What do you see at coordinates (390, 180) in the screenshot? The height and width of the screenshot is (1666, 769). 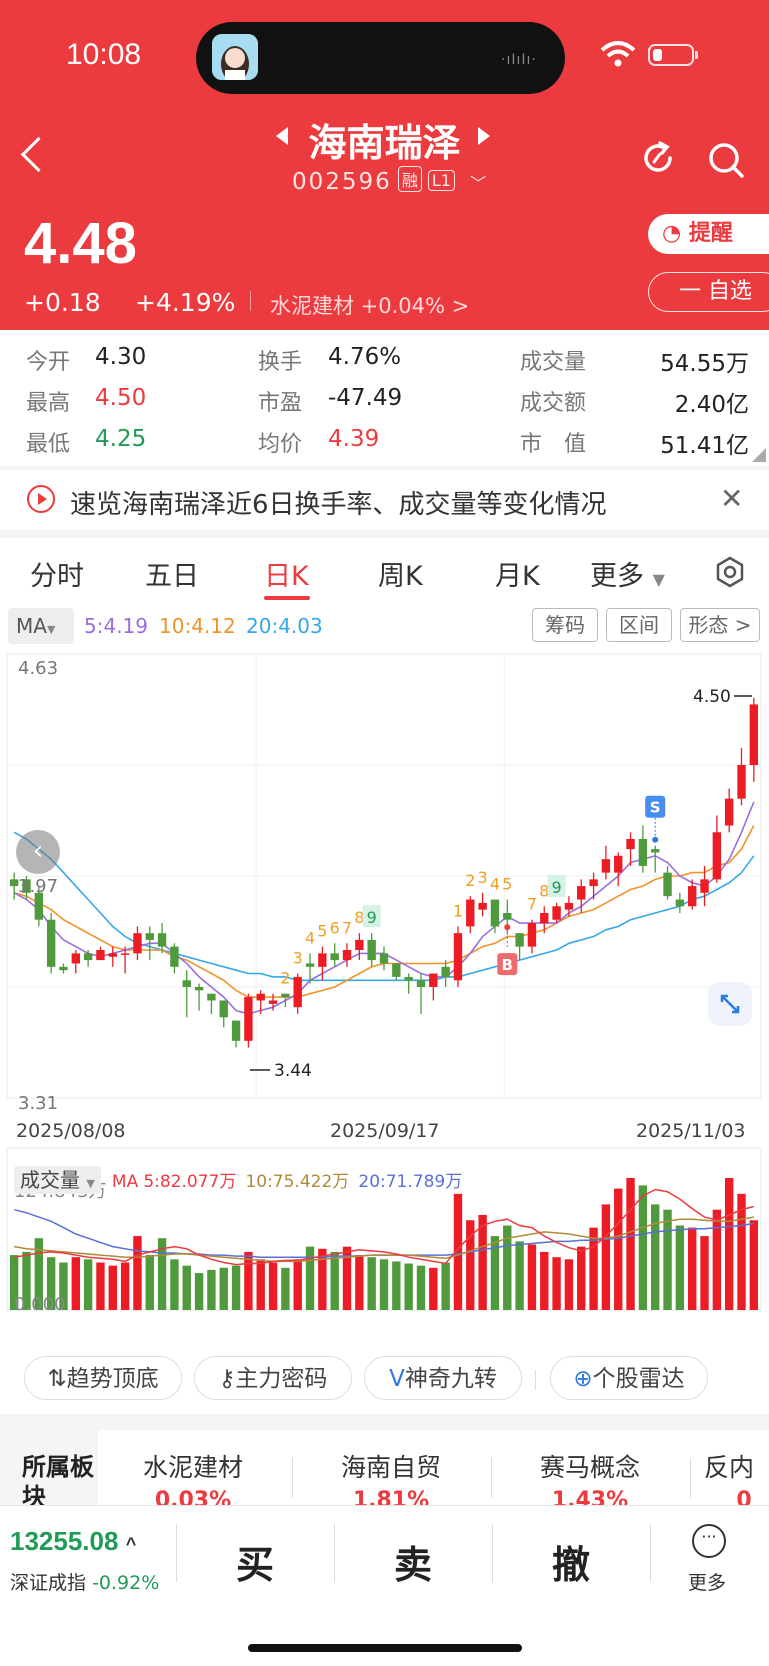 I see `stock-code-line: 002596 融 L1 ﹀` at bounding box center [390, 180].